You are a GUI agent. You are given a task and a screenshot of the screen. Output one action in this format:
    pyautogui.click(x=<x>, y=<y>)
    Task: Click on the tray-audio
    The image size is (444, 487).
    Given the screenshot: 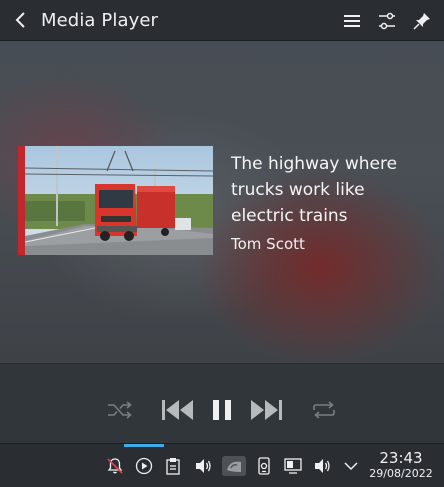 What is the action you would take?
    pyautogui.click(x=322, y=466)
    